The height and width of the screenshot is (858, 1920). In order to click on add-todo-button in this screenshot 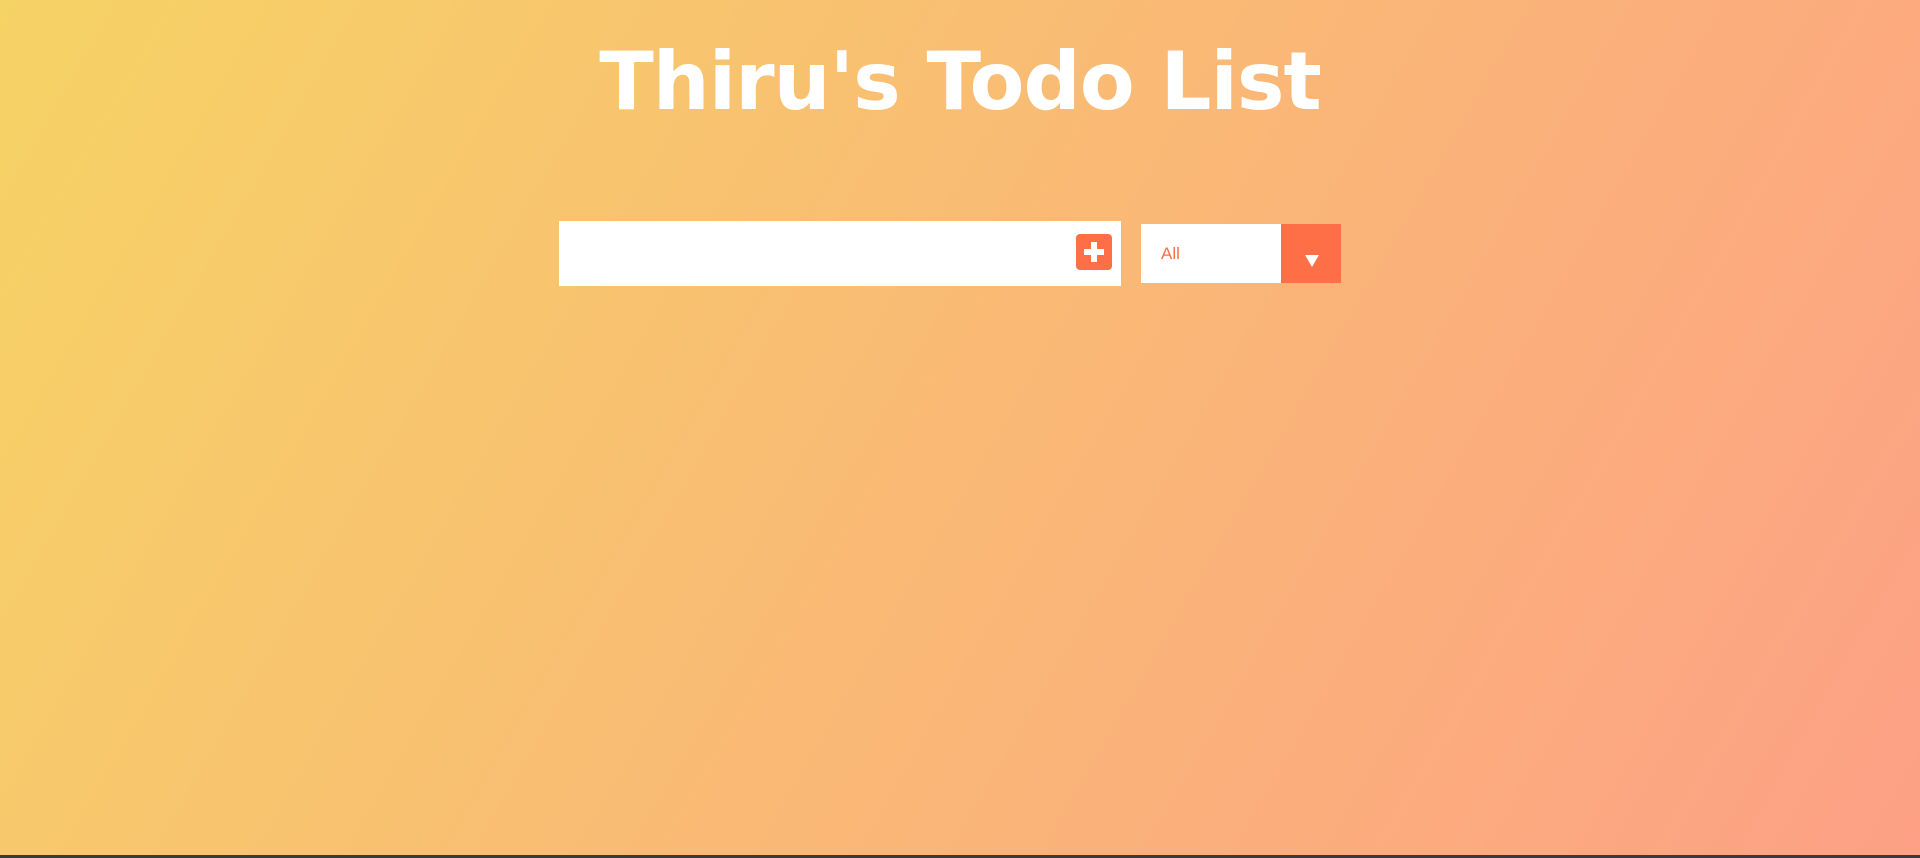, I will do `click(1094, 252)`.